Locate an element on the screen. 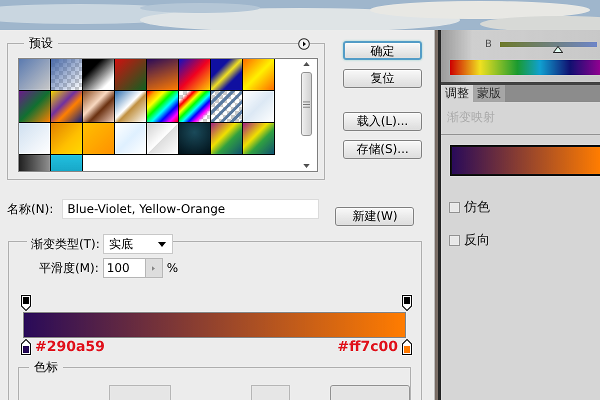  type-dropdown: 实底 is located at coordinates (137, 244).